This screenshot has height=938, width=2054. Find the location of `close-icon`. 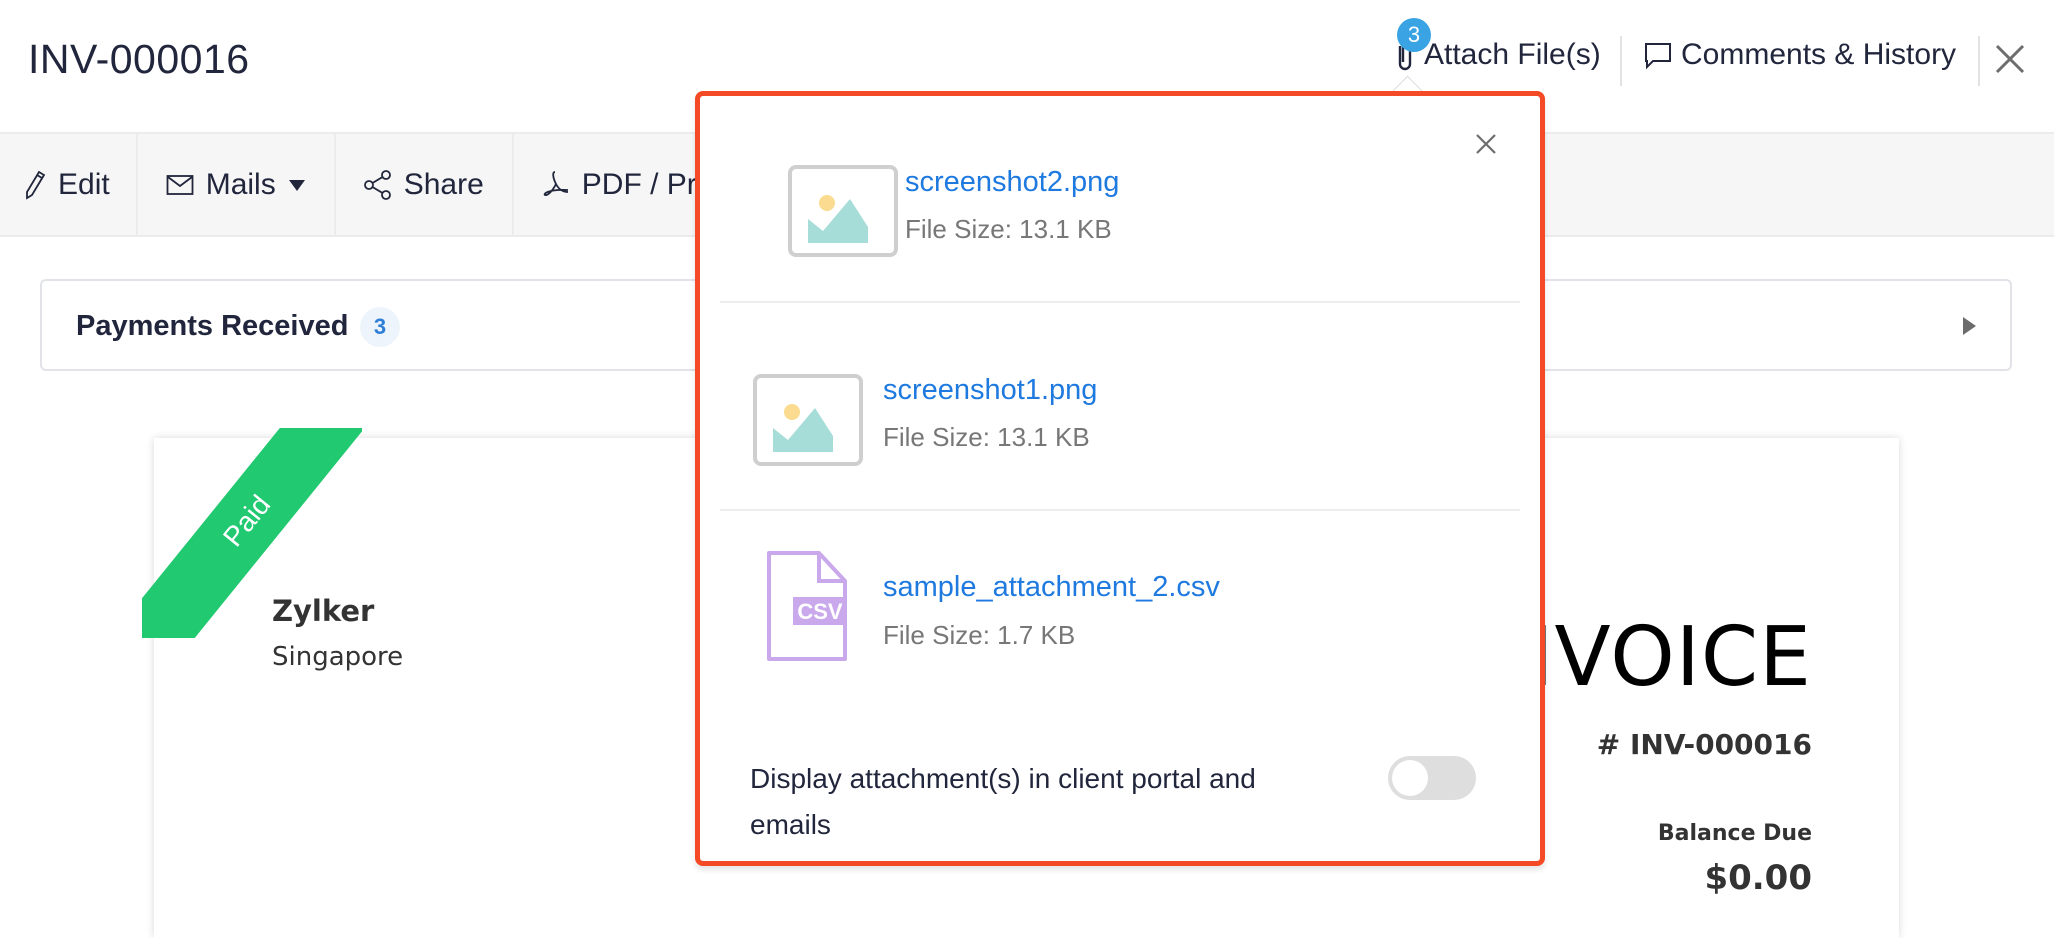

close-icon is located at coordinates (2010, 59).